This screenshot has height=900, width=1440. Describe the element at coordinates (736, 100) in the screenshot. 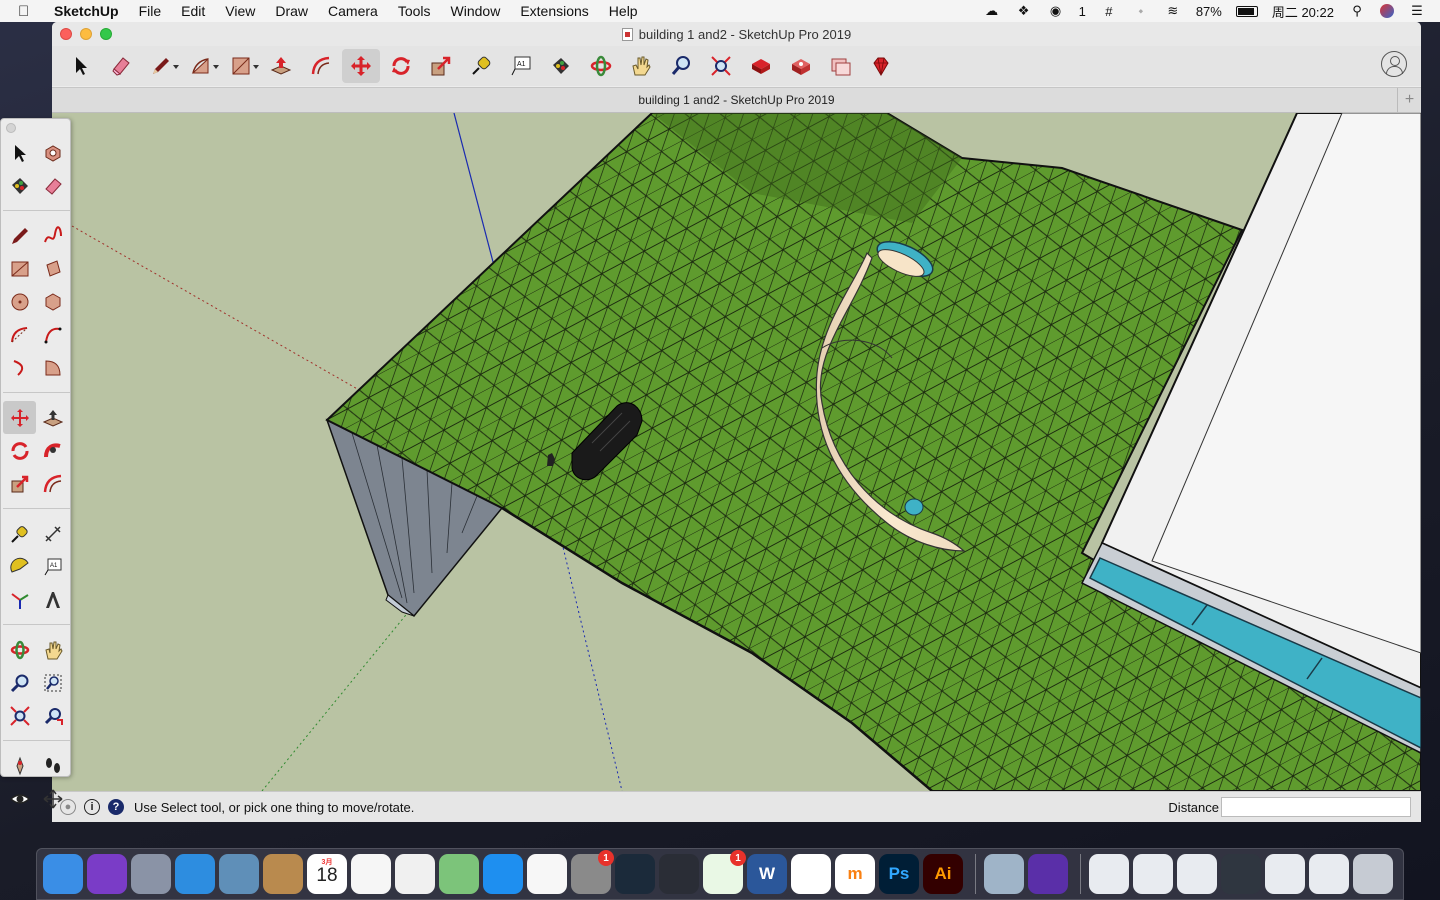

I see `model-tab: building 1 and2 - SketchUp Pro 2019` at that location.